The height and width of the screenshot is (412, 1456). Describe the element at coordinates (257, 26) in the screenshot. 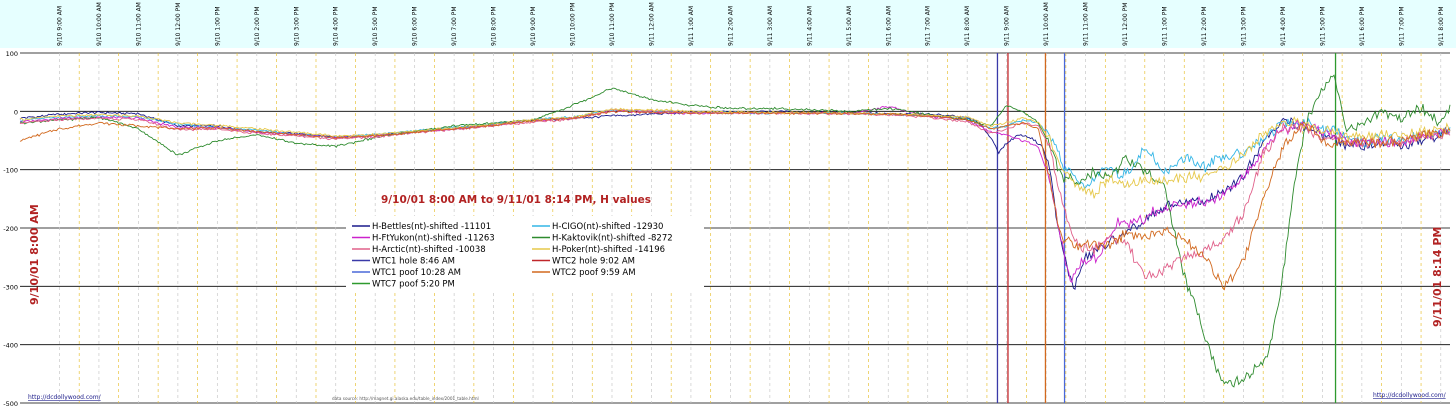

I see `time-tick-label: 9/10 2:00 PM` at that location.